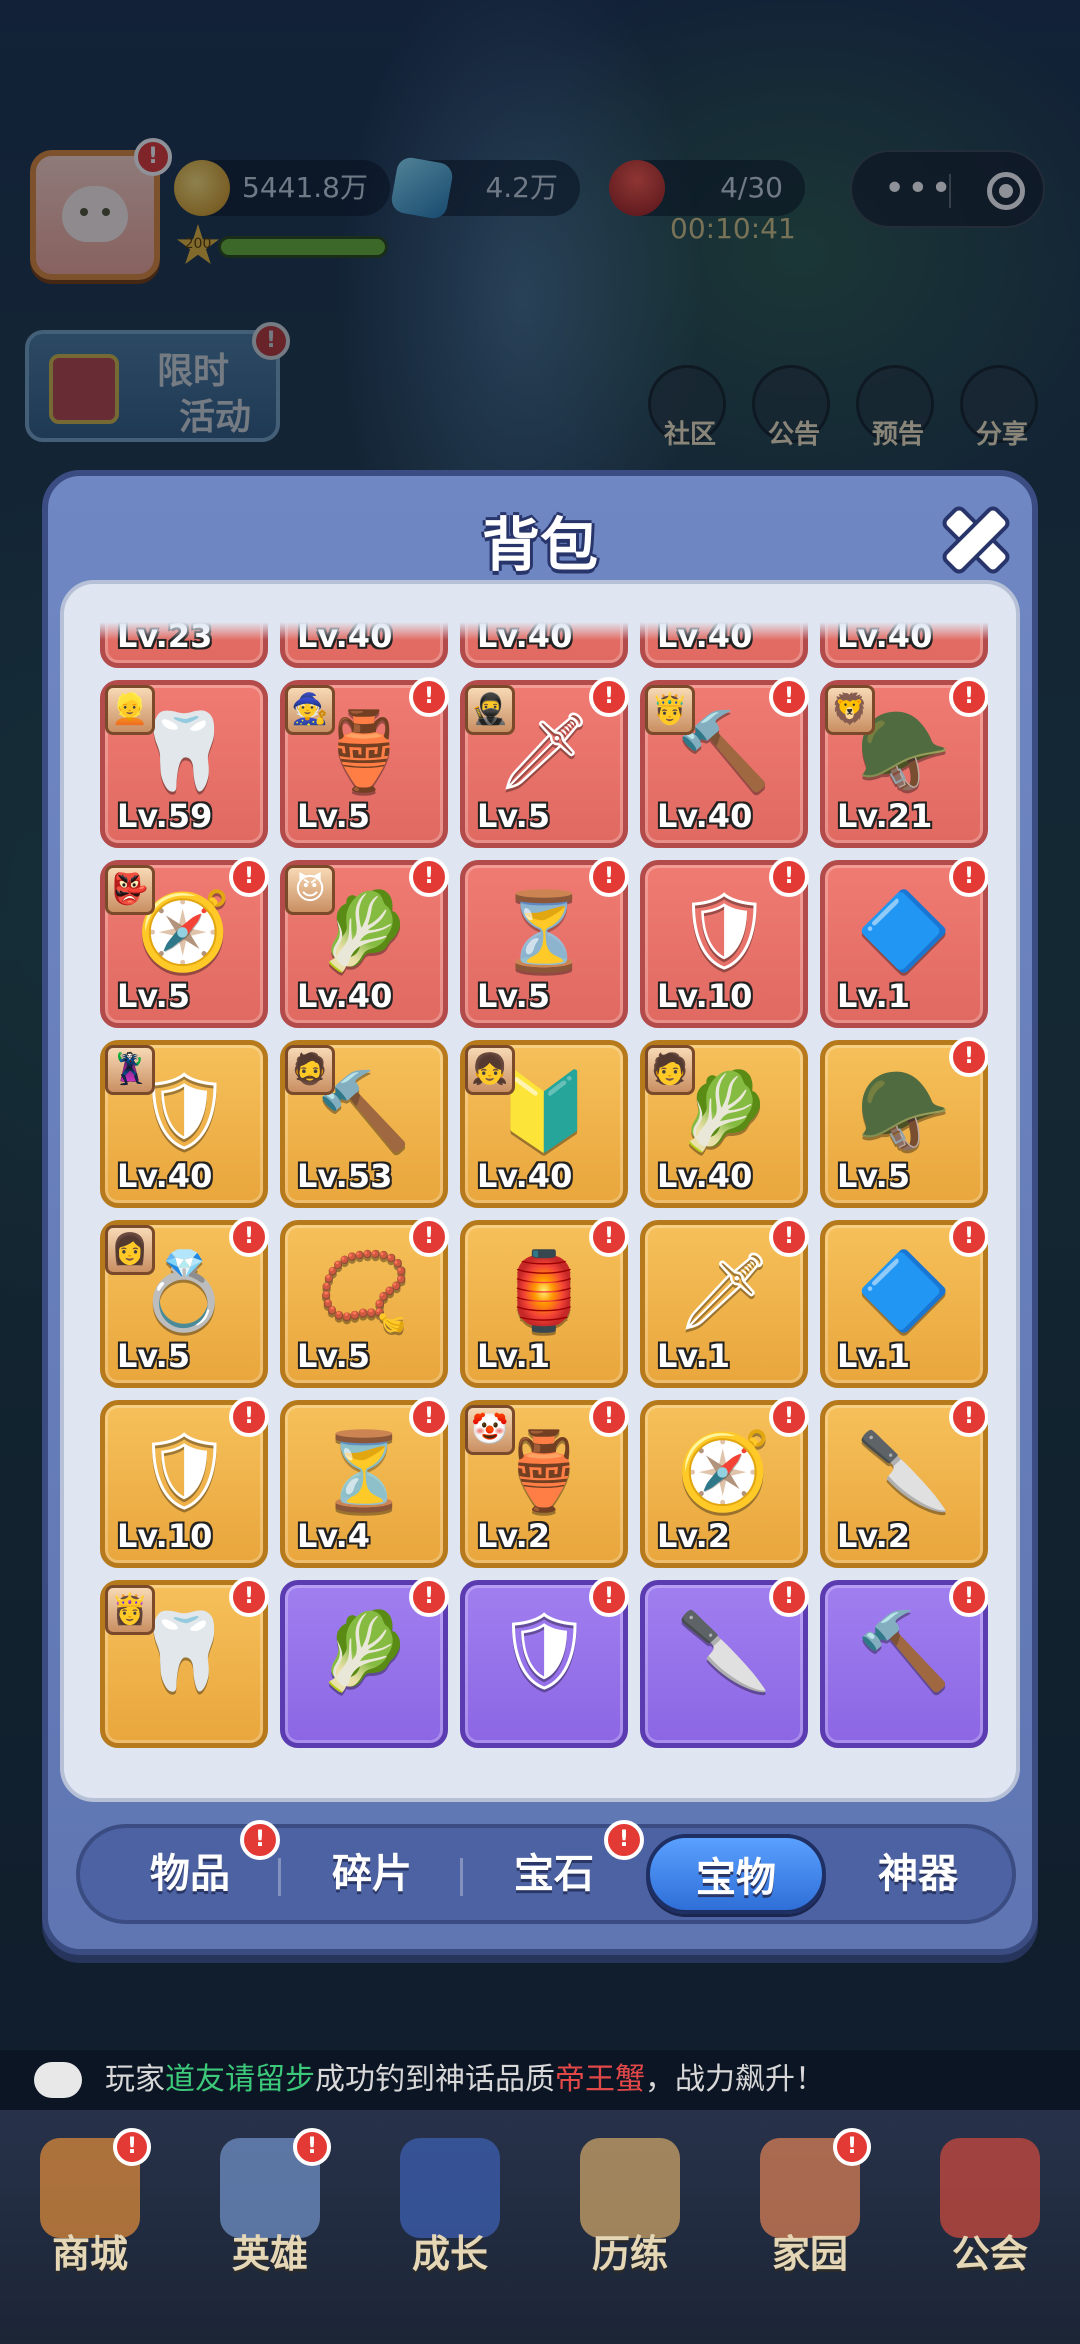 Image resolution: width=1080 pixels, height=2344 pixels. Describe the element at coordinates (989, 2254) in the screenshot. I see `nav-label: 公会` at that location.